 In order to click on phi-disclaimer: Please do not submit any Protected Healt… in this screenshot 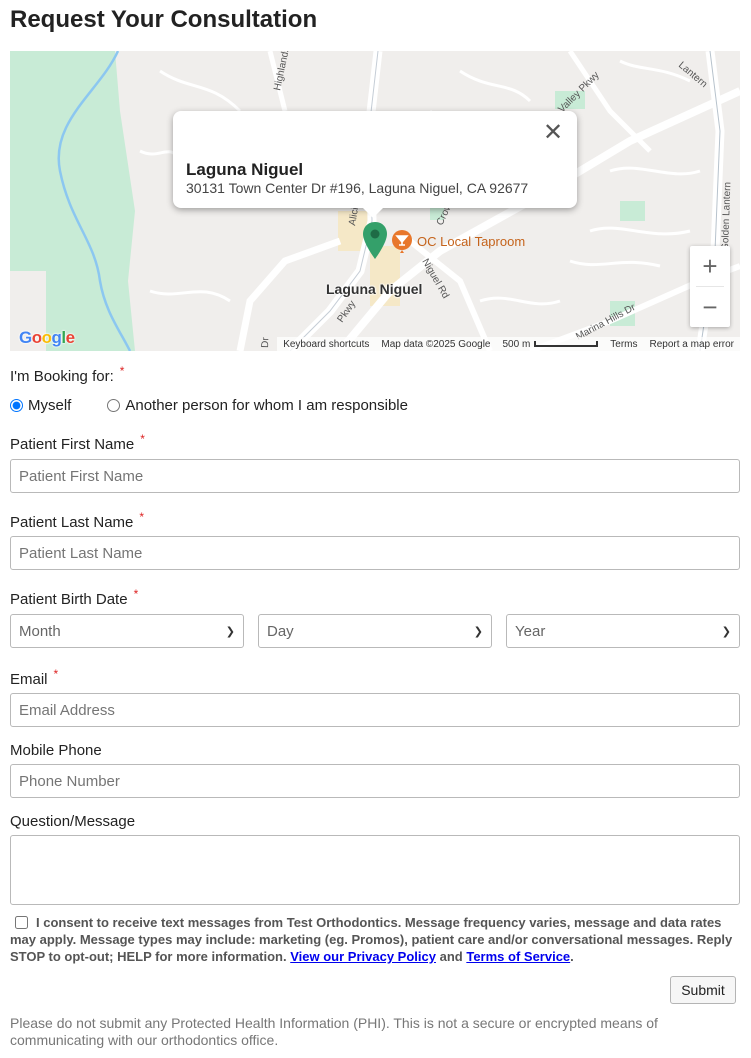, I will do `click(334, 1031)`.